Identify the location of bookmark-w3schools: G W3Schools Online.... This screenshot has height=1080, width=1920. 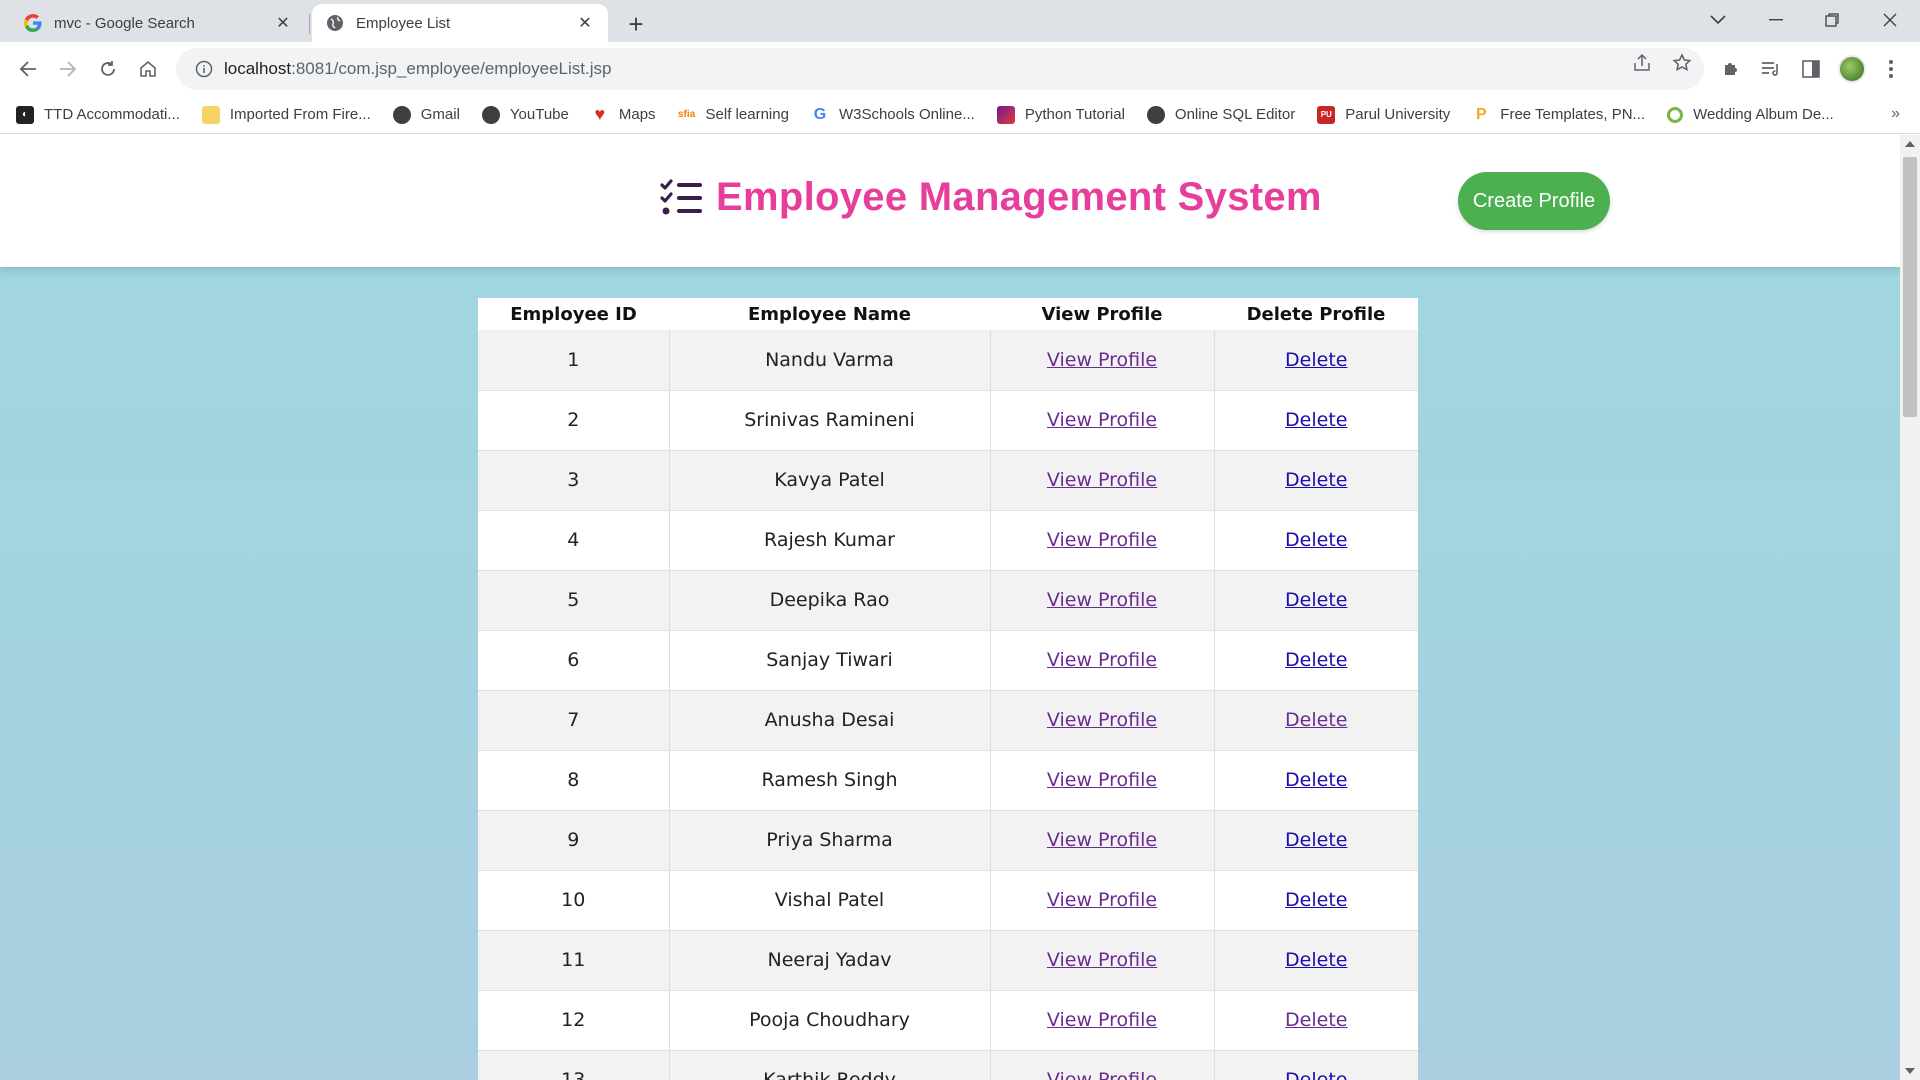
(893, 115).